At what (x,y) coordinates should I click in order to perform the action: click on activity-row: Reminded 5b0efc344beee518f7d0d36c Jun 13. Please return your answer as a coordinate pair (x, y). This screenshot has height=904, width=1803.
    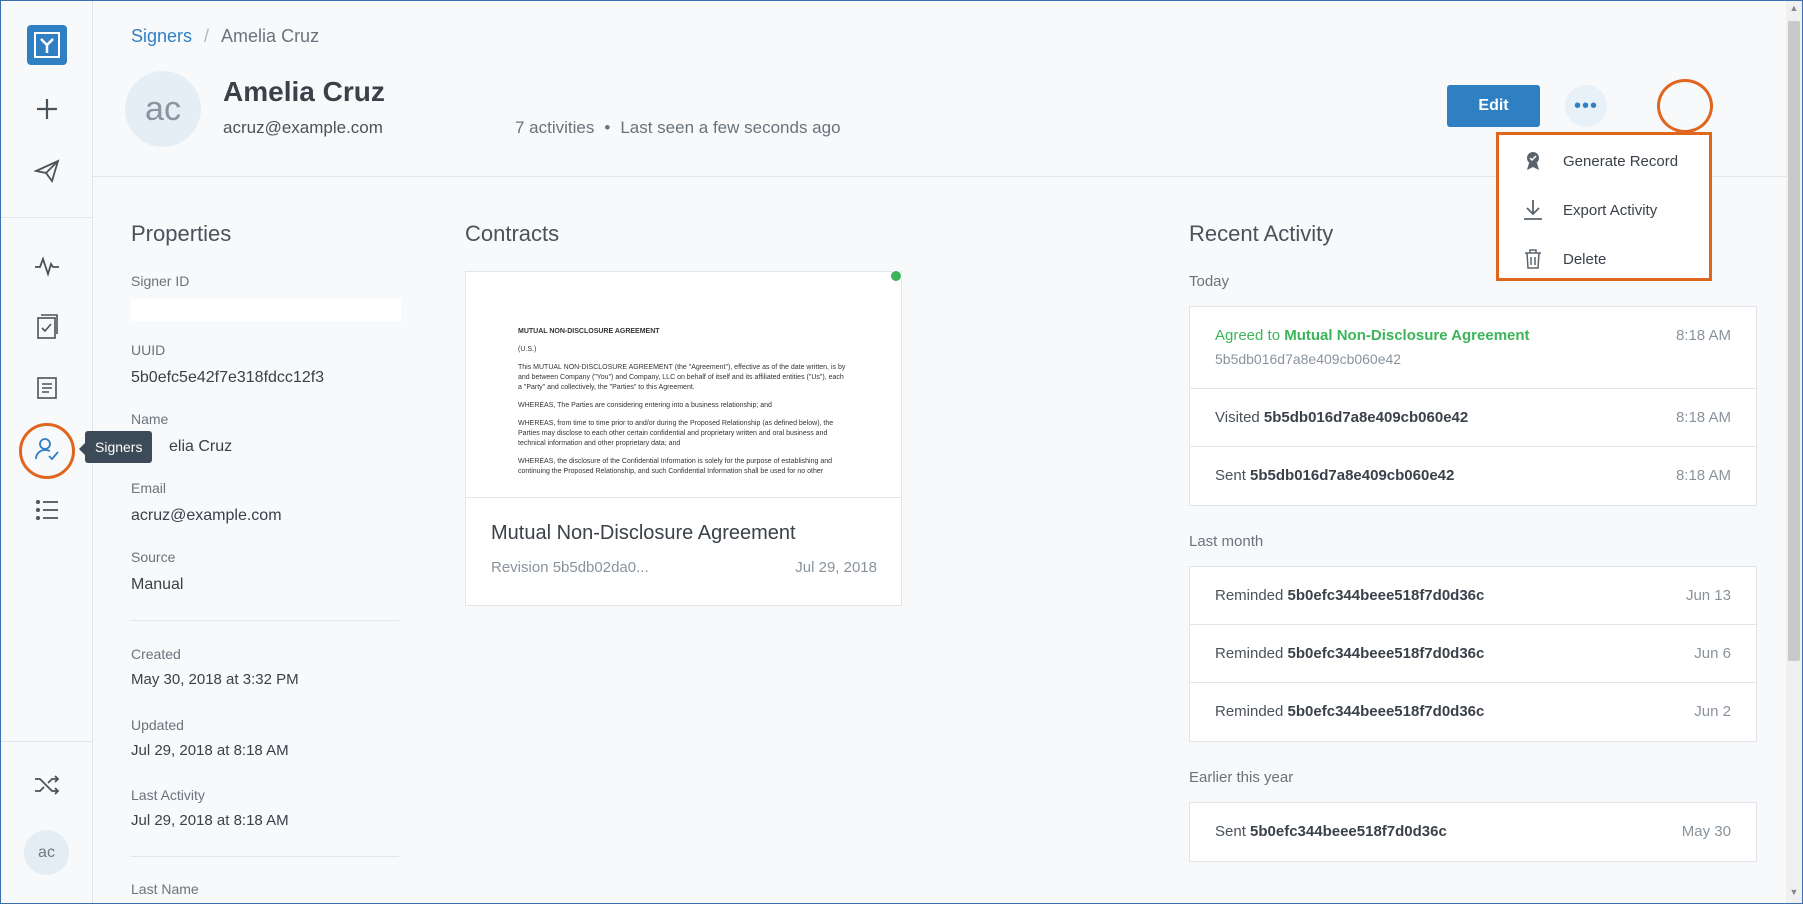
    Looking at the image, I should click on (1473, 596).